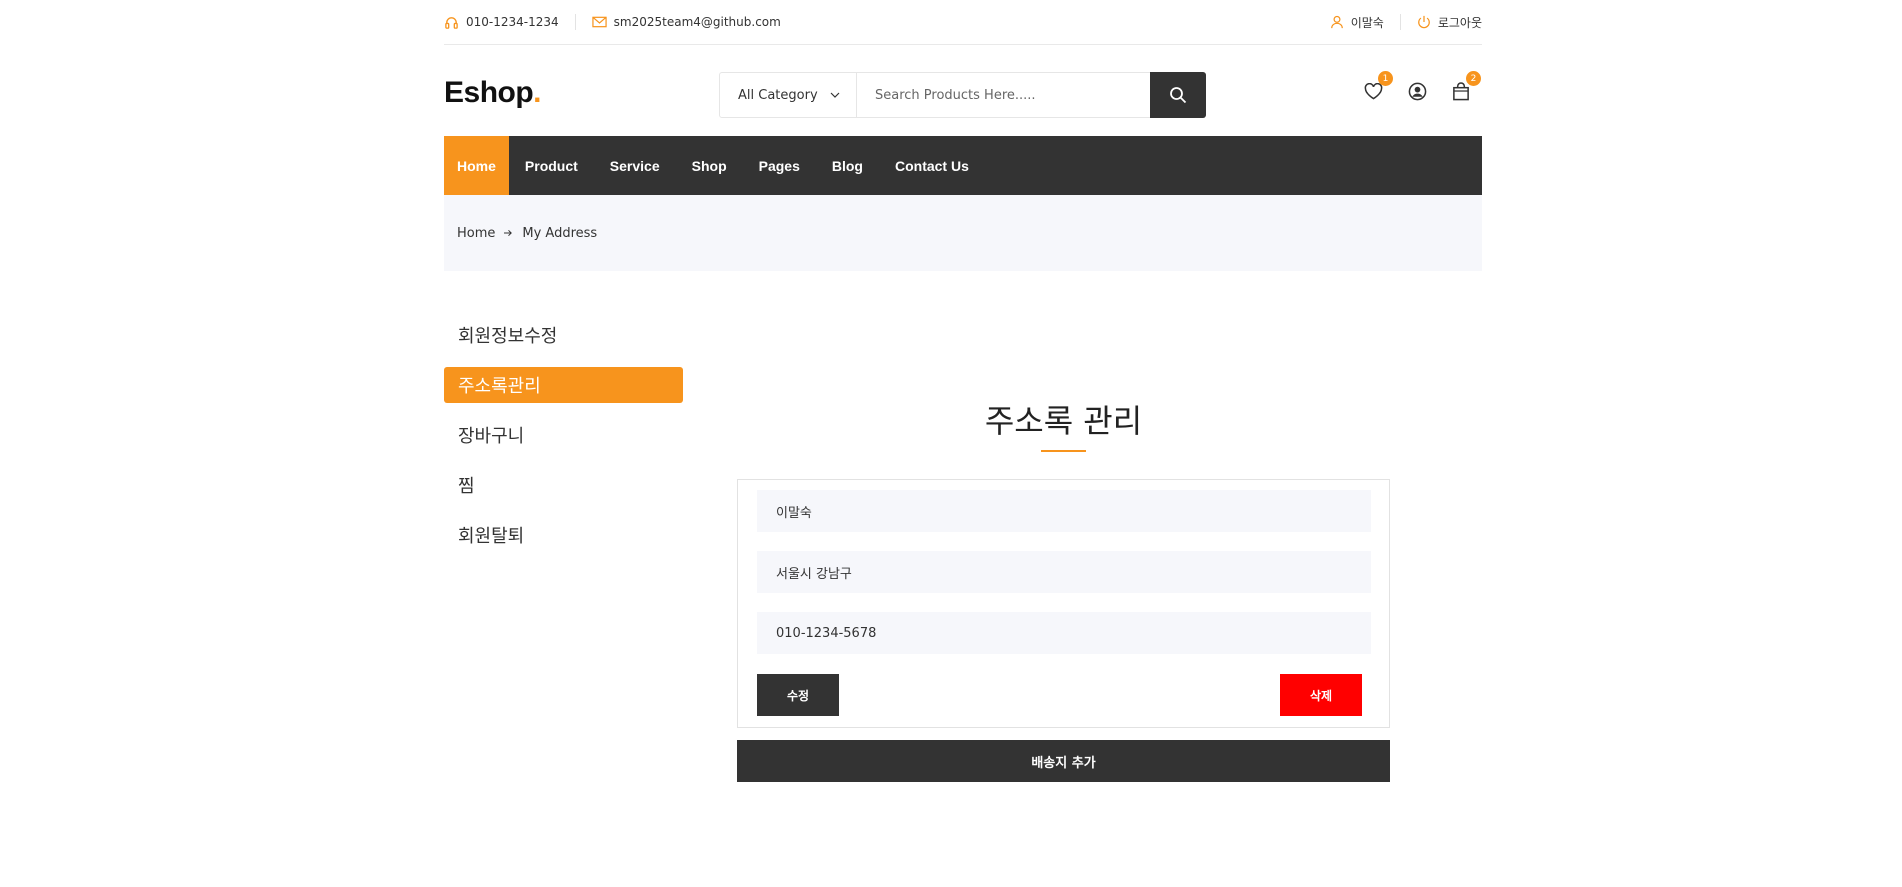 Image resolution: width=1902 pixels, height=887 pixels. I want to click on search-bar: All Category, so click(962, 95).